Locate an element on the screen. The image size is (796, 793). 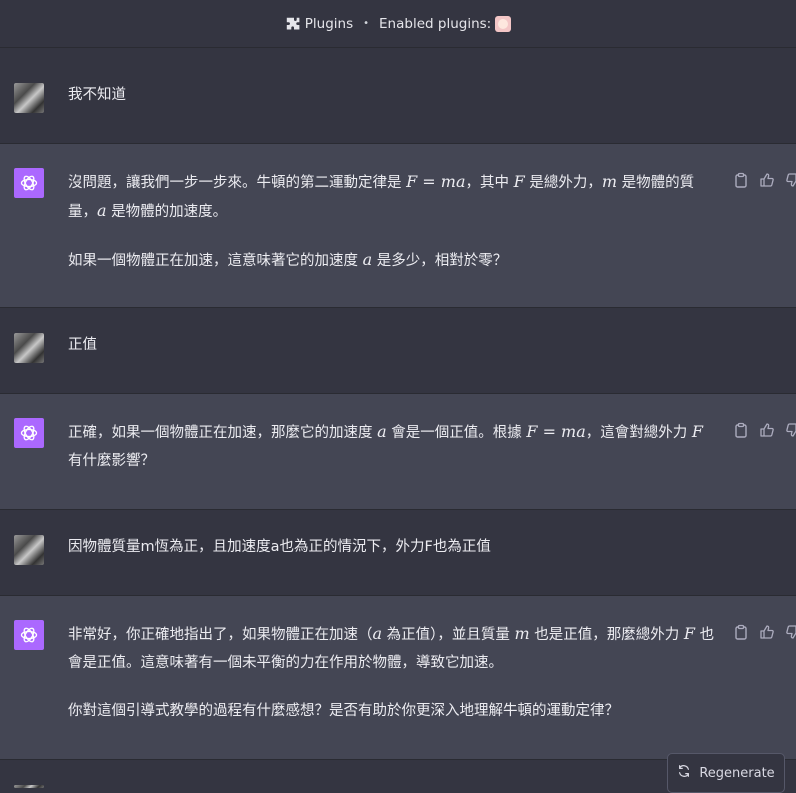
enabled-plugins-label: Enabled plugins: is located at coordinates (435, 23).